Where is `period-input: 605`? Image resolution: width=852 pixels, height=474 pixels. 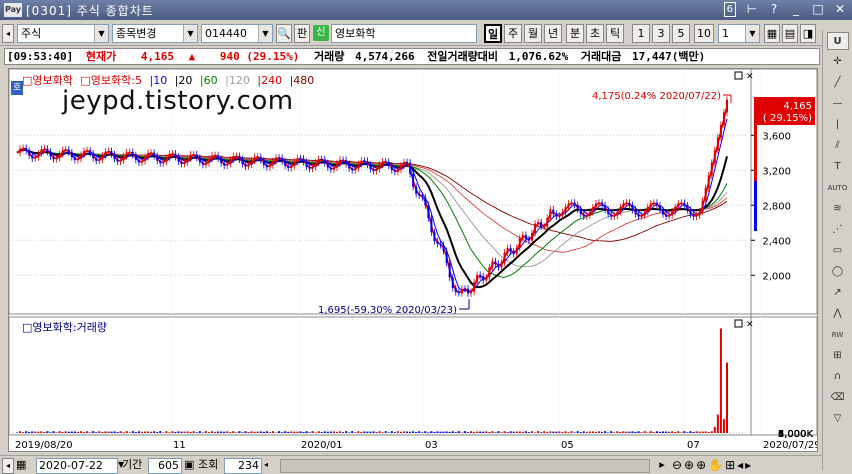 period-input: 605 is located at coordinates (165, 466).